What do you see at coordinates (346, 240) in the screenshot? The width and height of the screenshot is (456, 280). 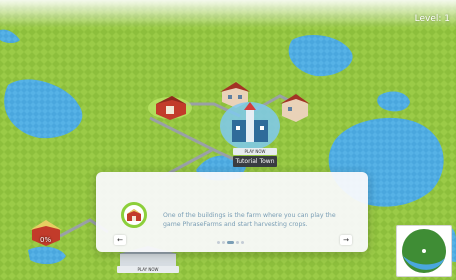 I see `next-button: →` at bounding box center [346, 240].